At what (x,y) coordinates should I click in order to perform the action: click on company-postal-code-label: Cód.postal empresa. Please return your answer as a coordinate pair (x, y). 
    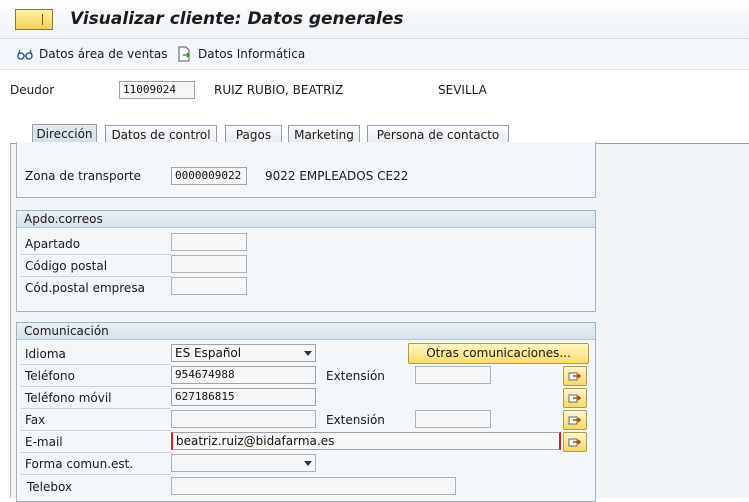
    Looking at the image, I should click on (85, 288).